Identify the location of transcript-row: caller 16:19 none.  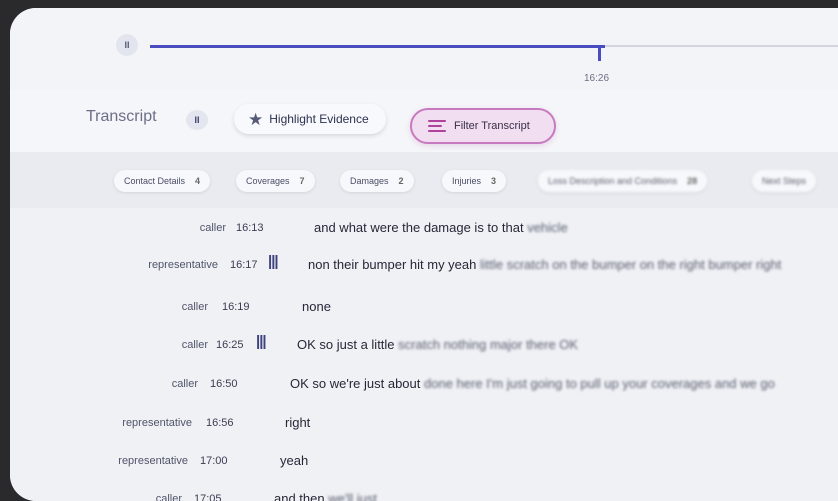
(424, 312).